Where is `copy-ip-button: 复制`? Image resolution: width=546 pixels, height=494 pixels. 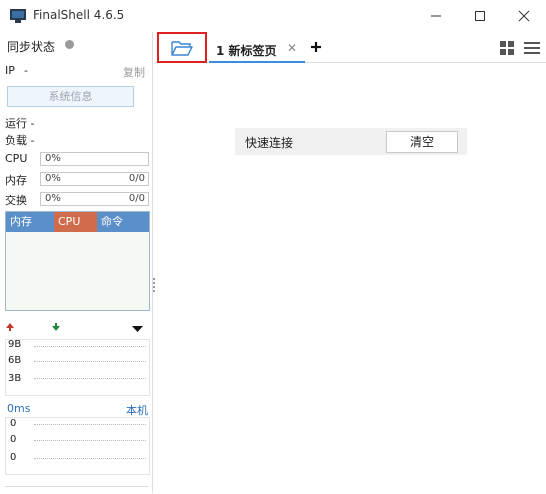 copy-ip-button: 复制 is located at coordinates (134, 72).